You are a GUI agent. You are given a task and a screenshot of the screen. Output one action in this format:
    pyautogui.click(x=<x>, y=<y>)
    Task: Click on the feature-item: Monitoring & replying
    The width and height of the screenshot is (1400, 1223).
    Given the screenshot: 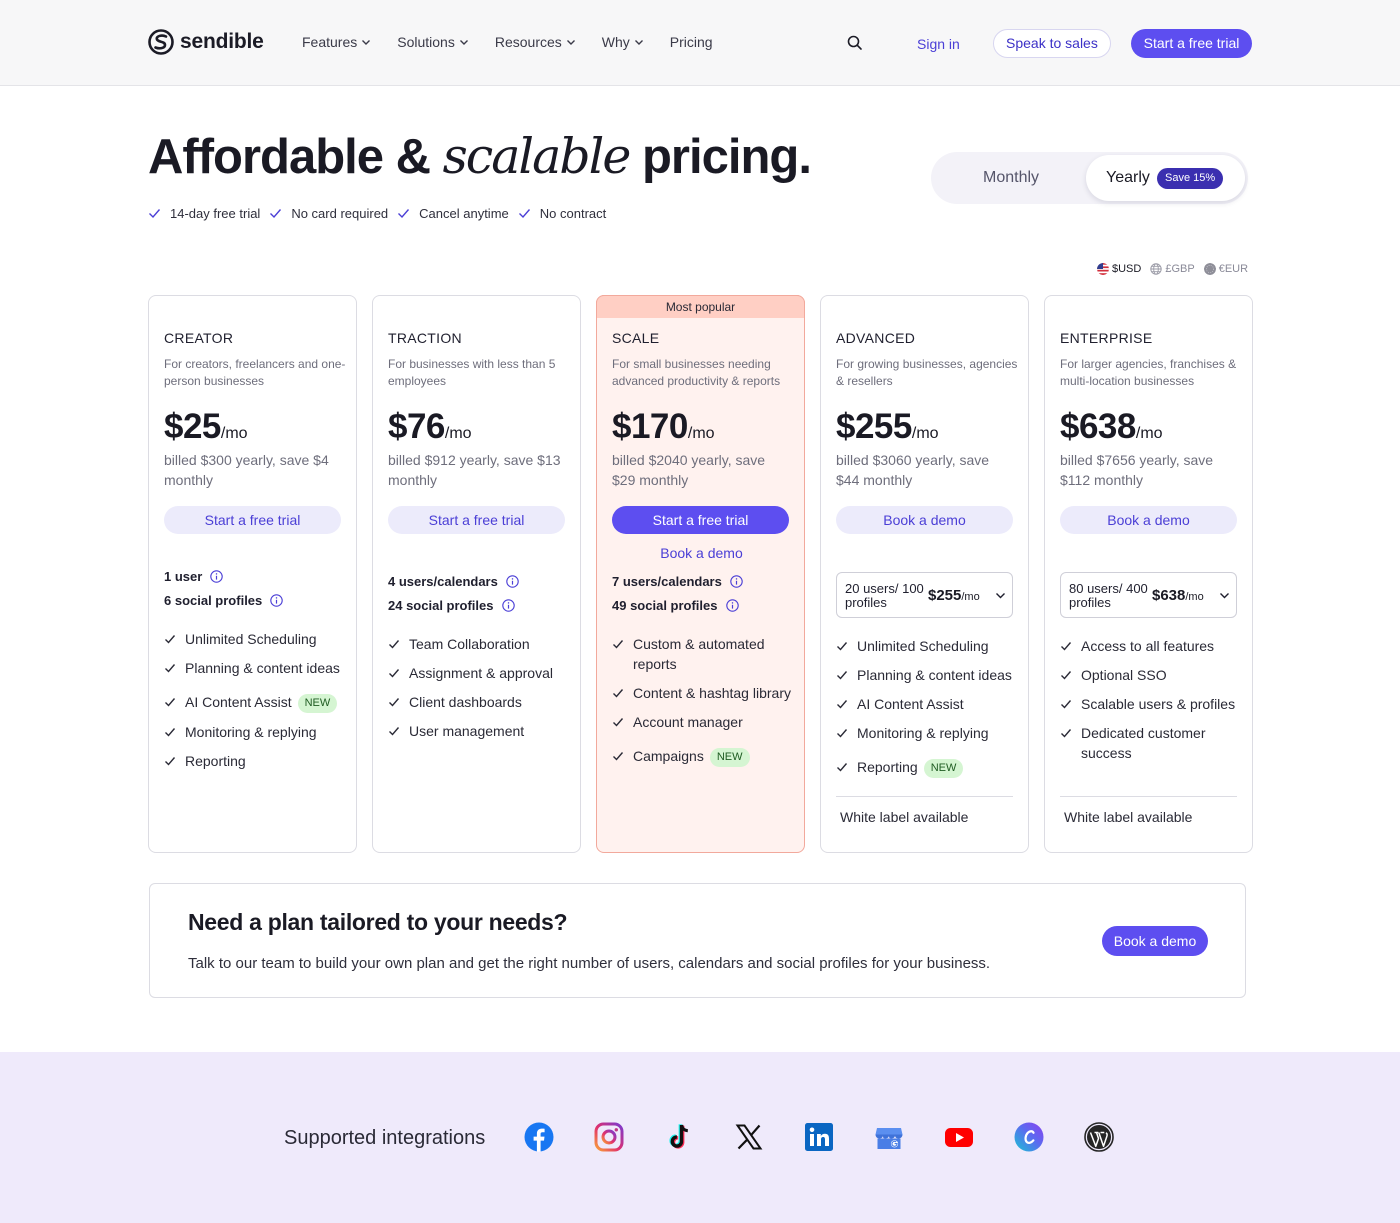 What is the action you would take?
    pyautogui.click(x=256, y=732)
    